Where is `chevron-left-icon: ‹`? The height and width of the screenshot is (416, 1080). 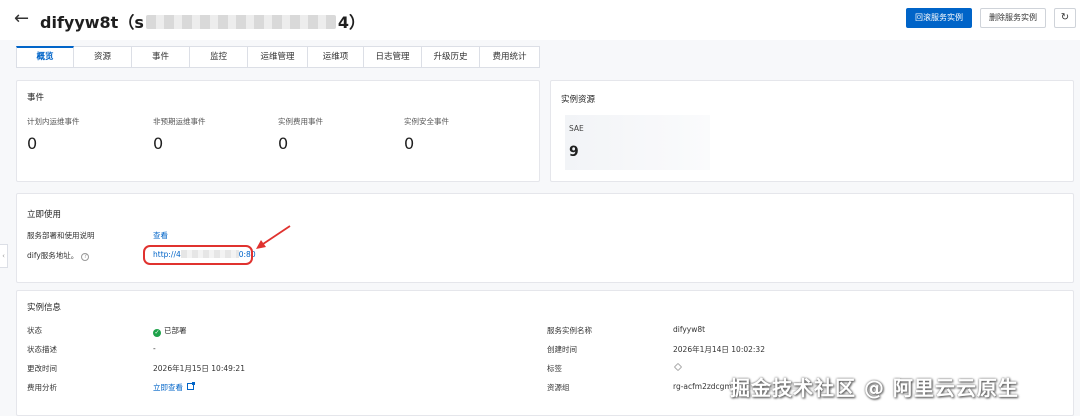 chevron-left-icon: ‹ is located at coordinates (3, 256).